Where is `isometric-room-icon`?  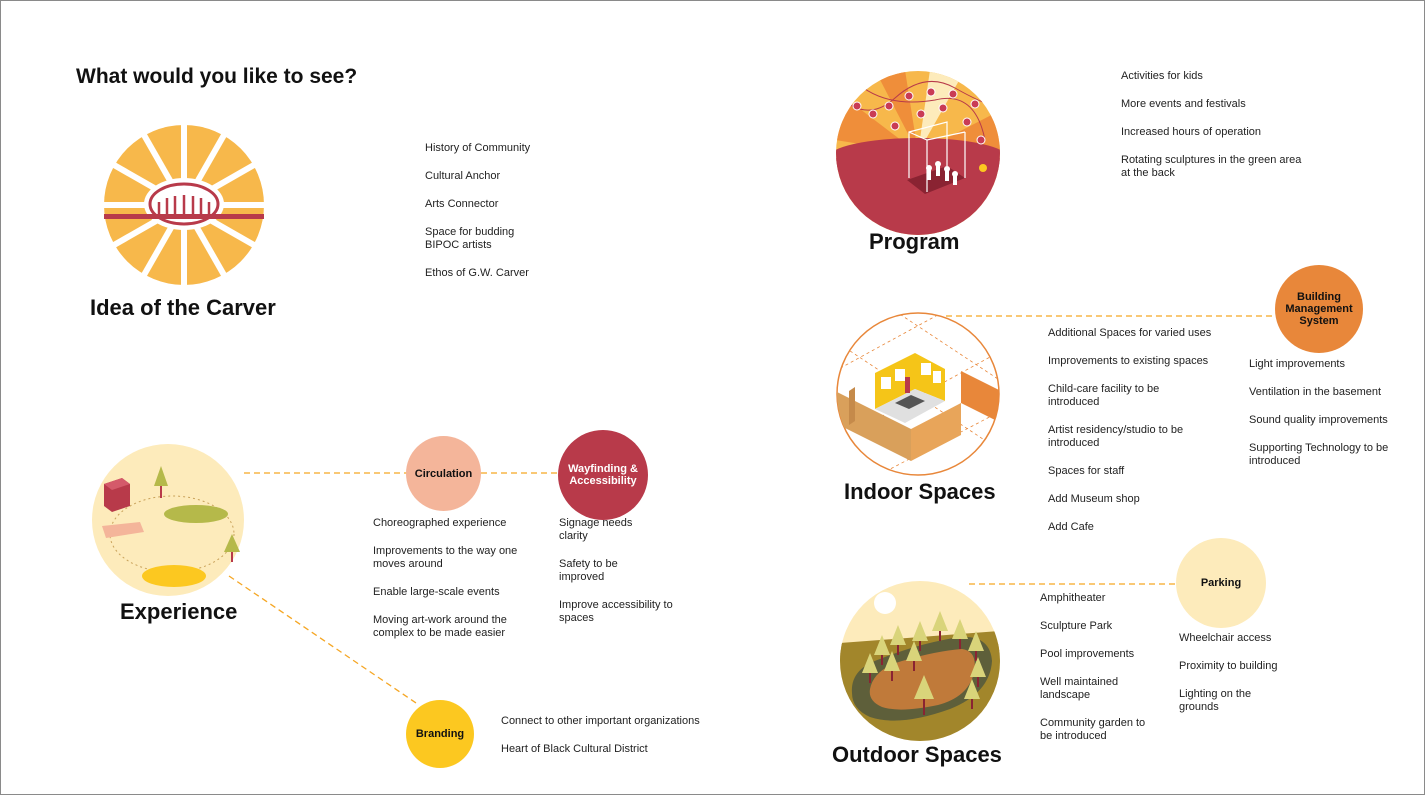 isometric-room-icon is located at coordinates (918, 394).